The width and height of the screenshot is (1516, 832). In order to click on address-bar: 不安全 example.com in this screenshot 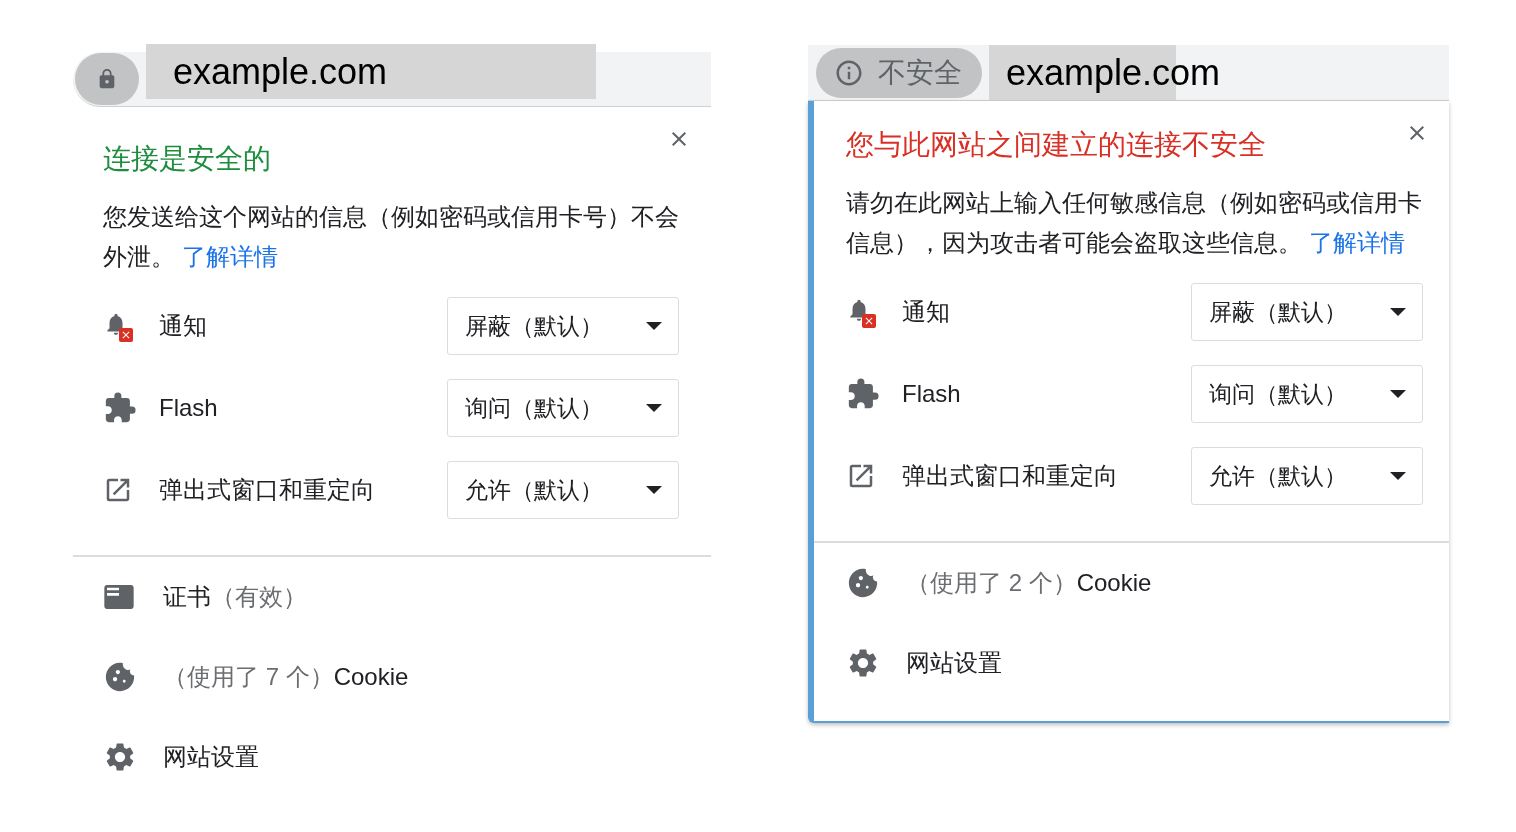, I will do `click(1128, 73)`.